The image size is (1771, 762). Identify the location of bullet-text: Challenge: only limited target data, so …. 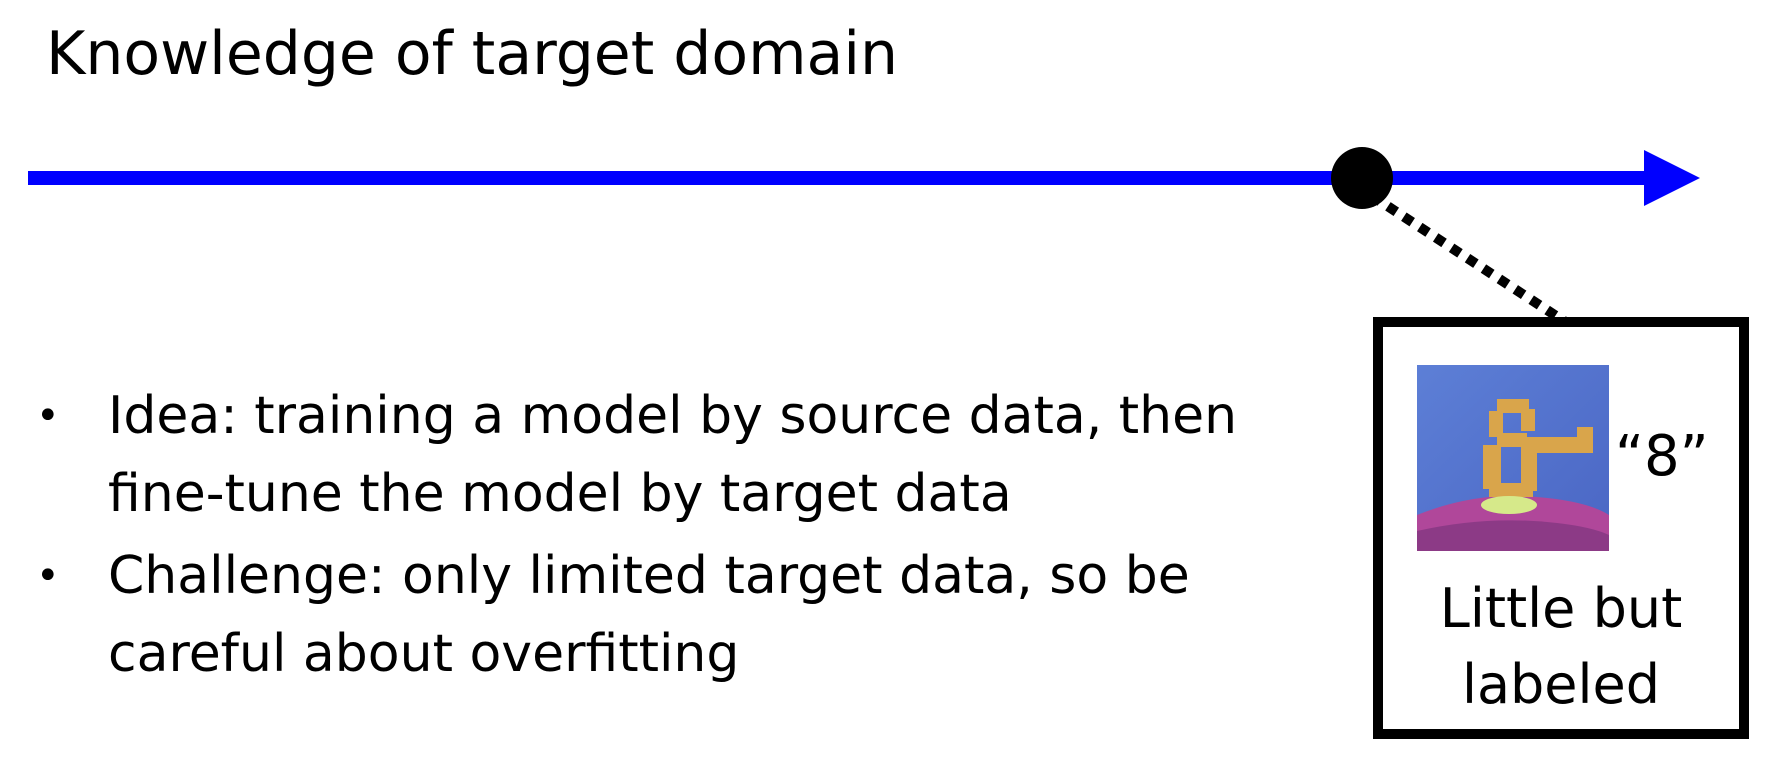
(649, 615).